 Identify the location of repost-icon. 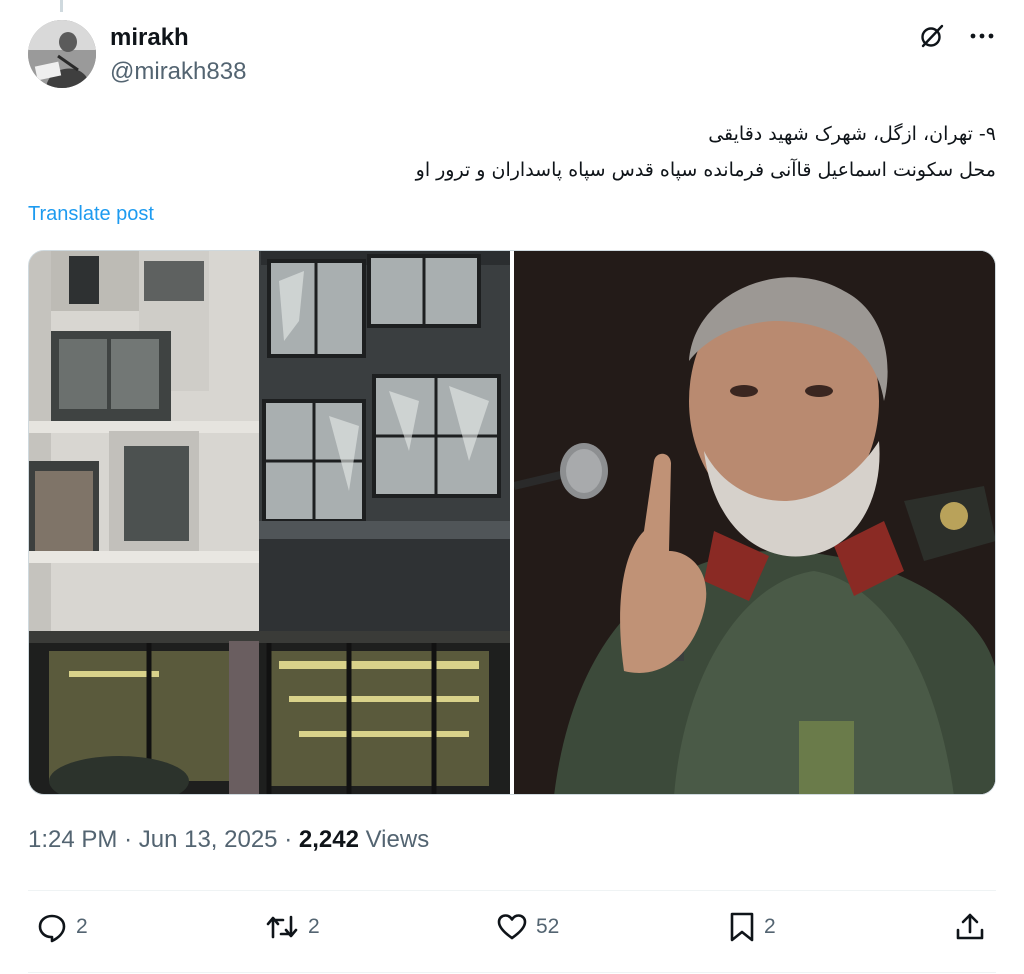
(282, 927).